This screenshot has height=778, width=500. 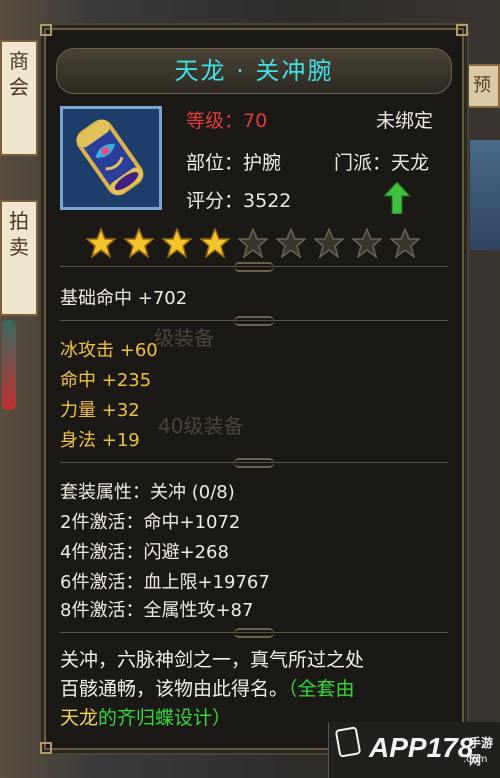 I want to click on preview-button: 预, so click(x=482, y=86).